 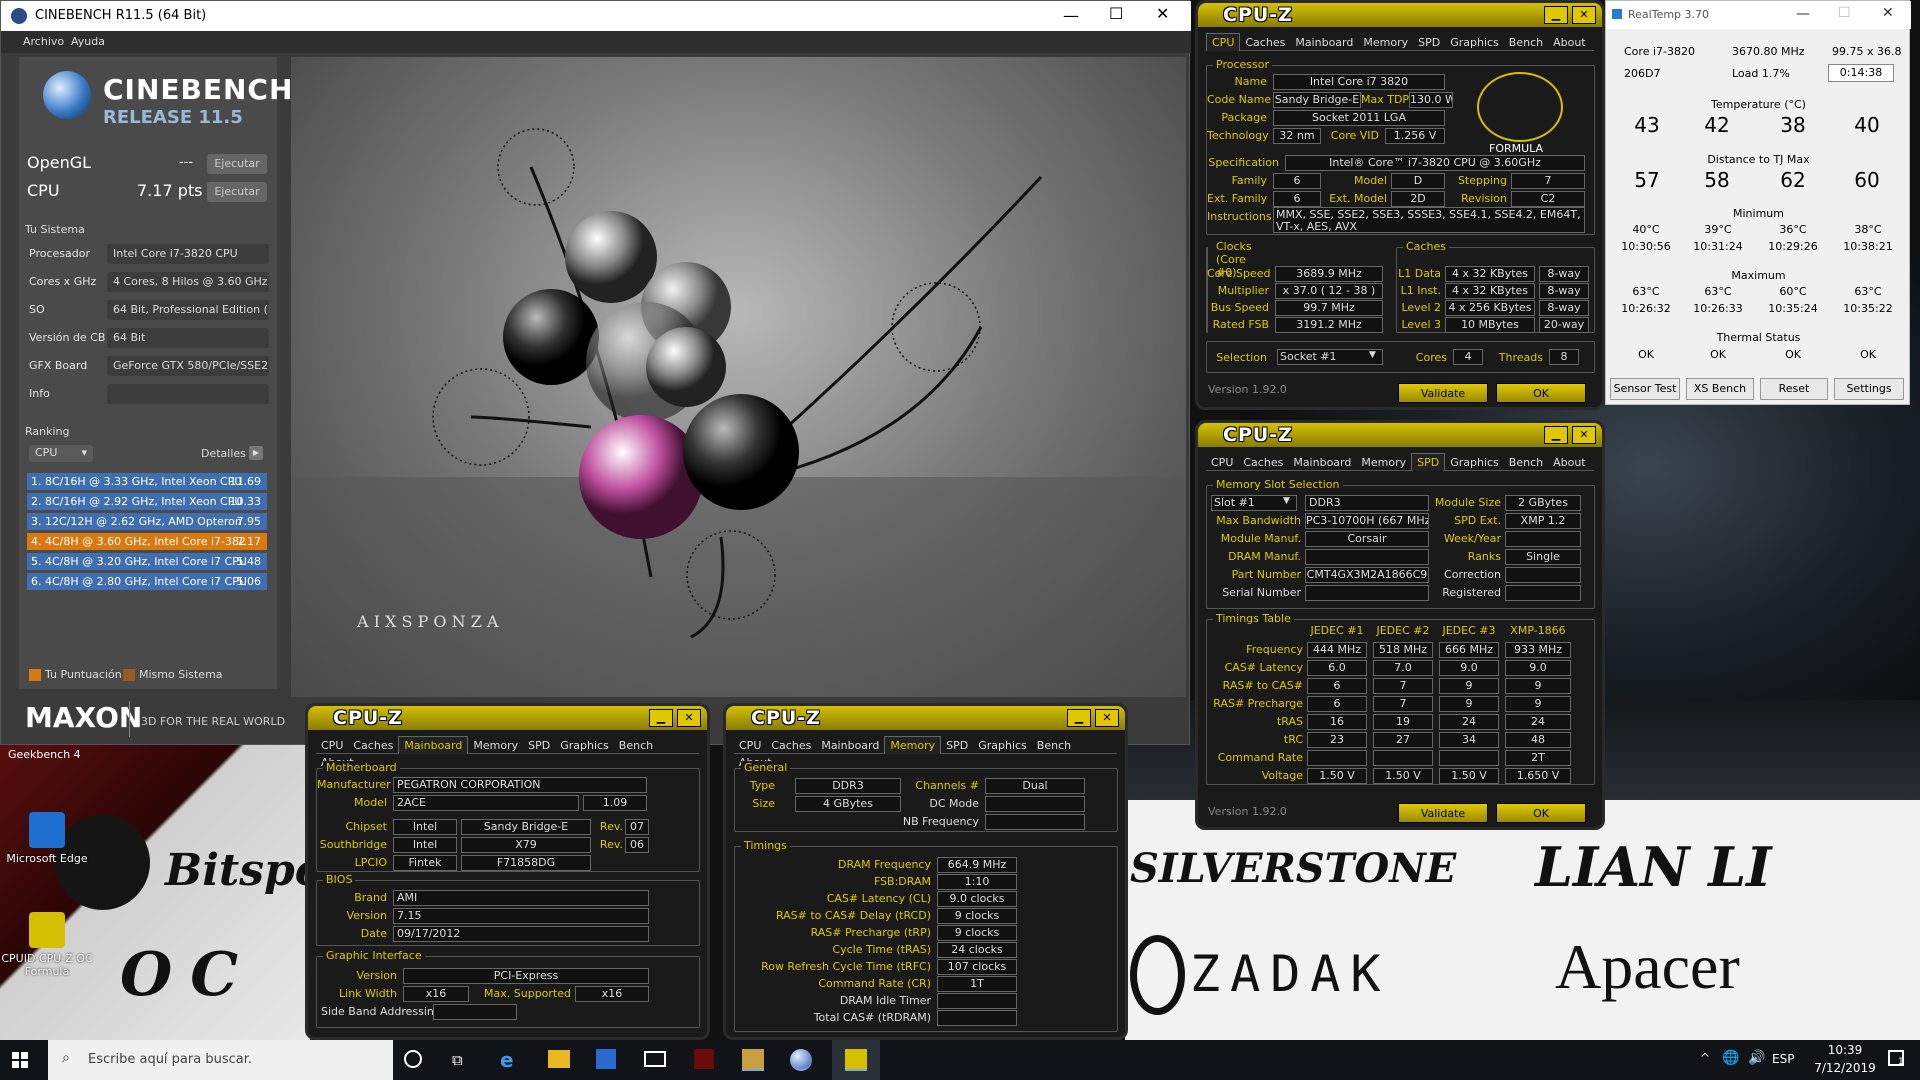 I want to click on geekbench-taskbar-icon, so click(x=753, y=1060).